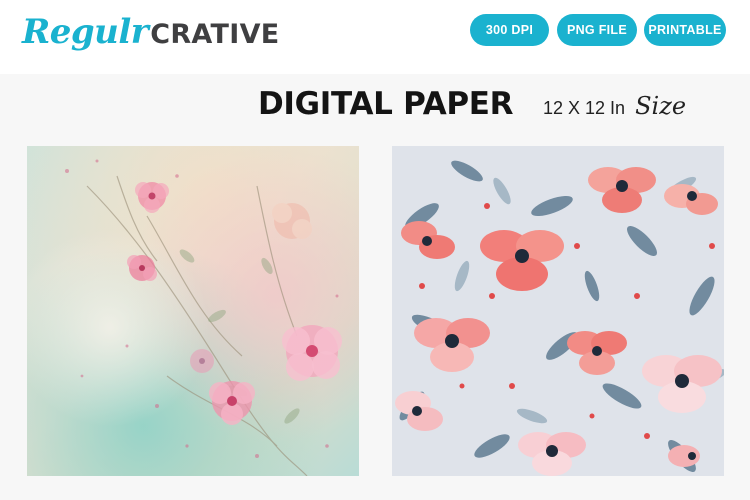 The height and width of the screenshot is (500, 750). What do you see at coordinates (215, 34) in the screenshot?
I see `brand-logo-bold: CRATIVE` at bounding box center [215, 34].